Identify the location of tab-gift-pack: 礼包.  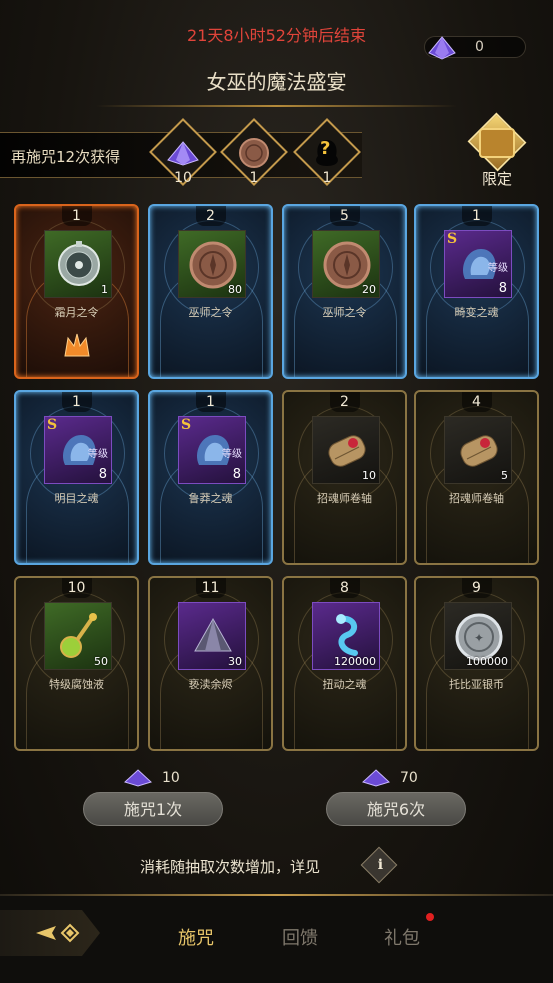
(402, 937).